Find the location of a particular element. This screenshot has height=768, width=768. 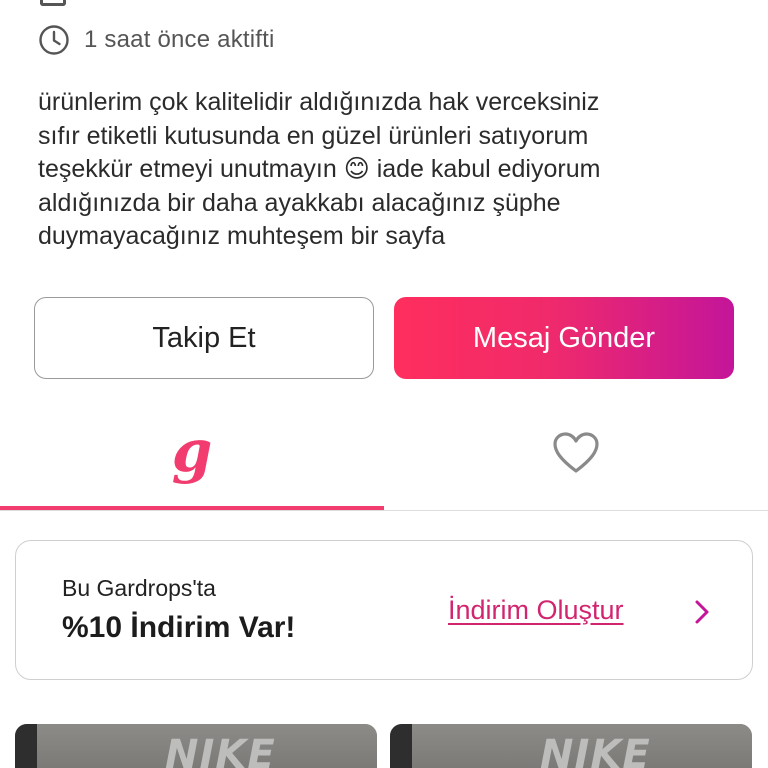

send-message-button: Mesaj Gönder is located at coordinates (564, 338).